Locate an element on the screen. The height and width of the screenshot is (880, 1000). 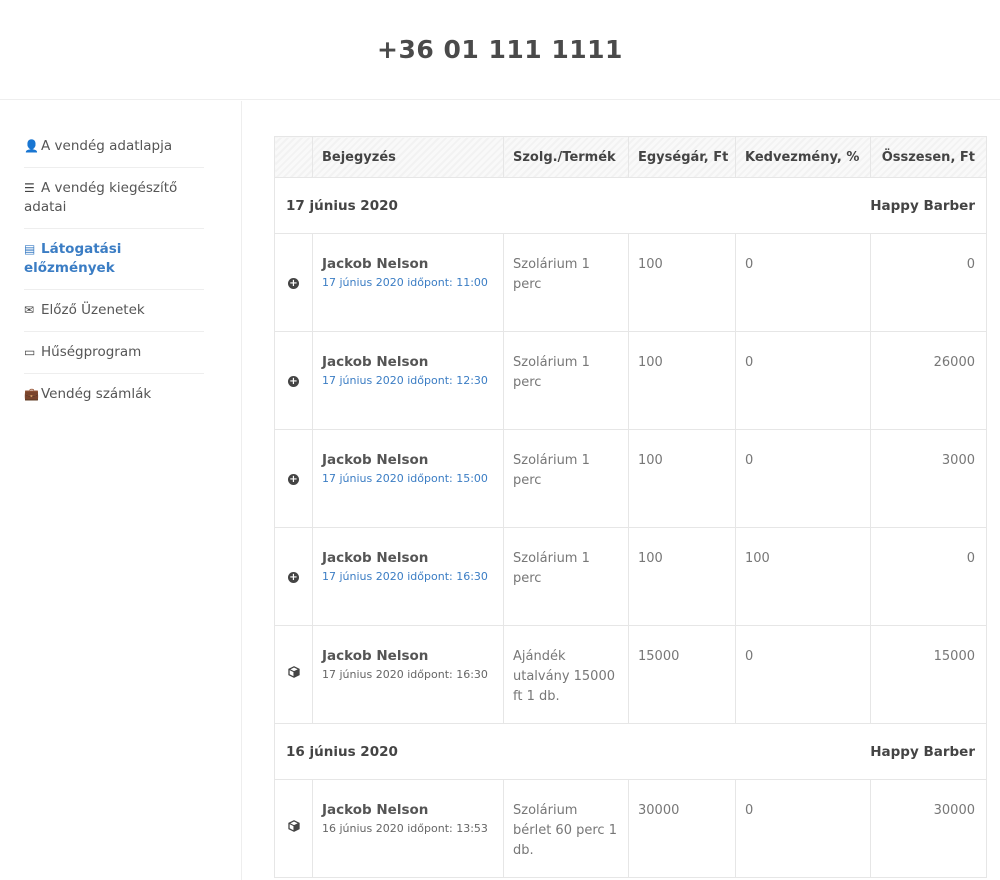
sidebar-item-5: 💼 Vendég számlák is located at coordinates (114, 394).